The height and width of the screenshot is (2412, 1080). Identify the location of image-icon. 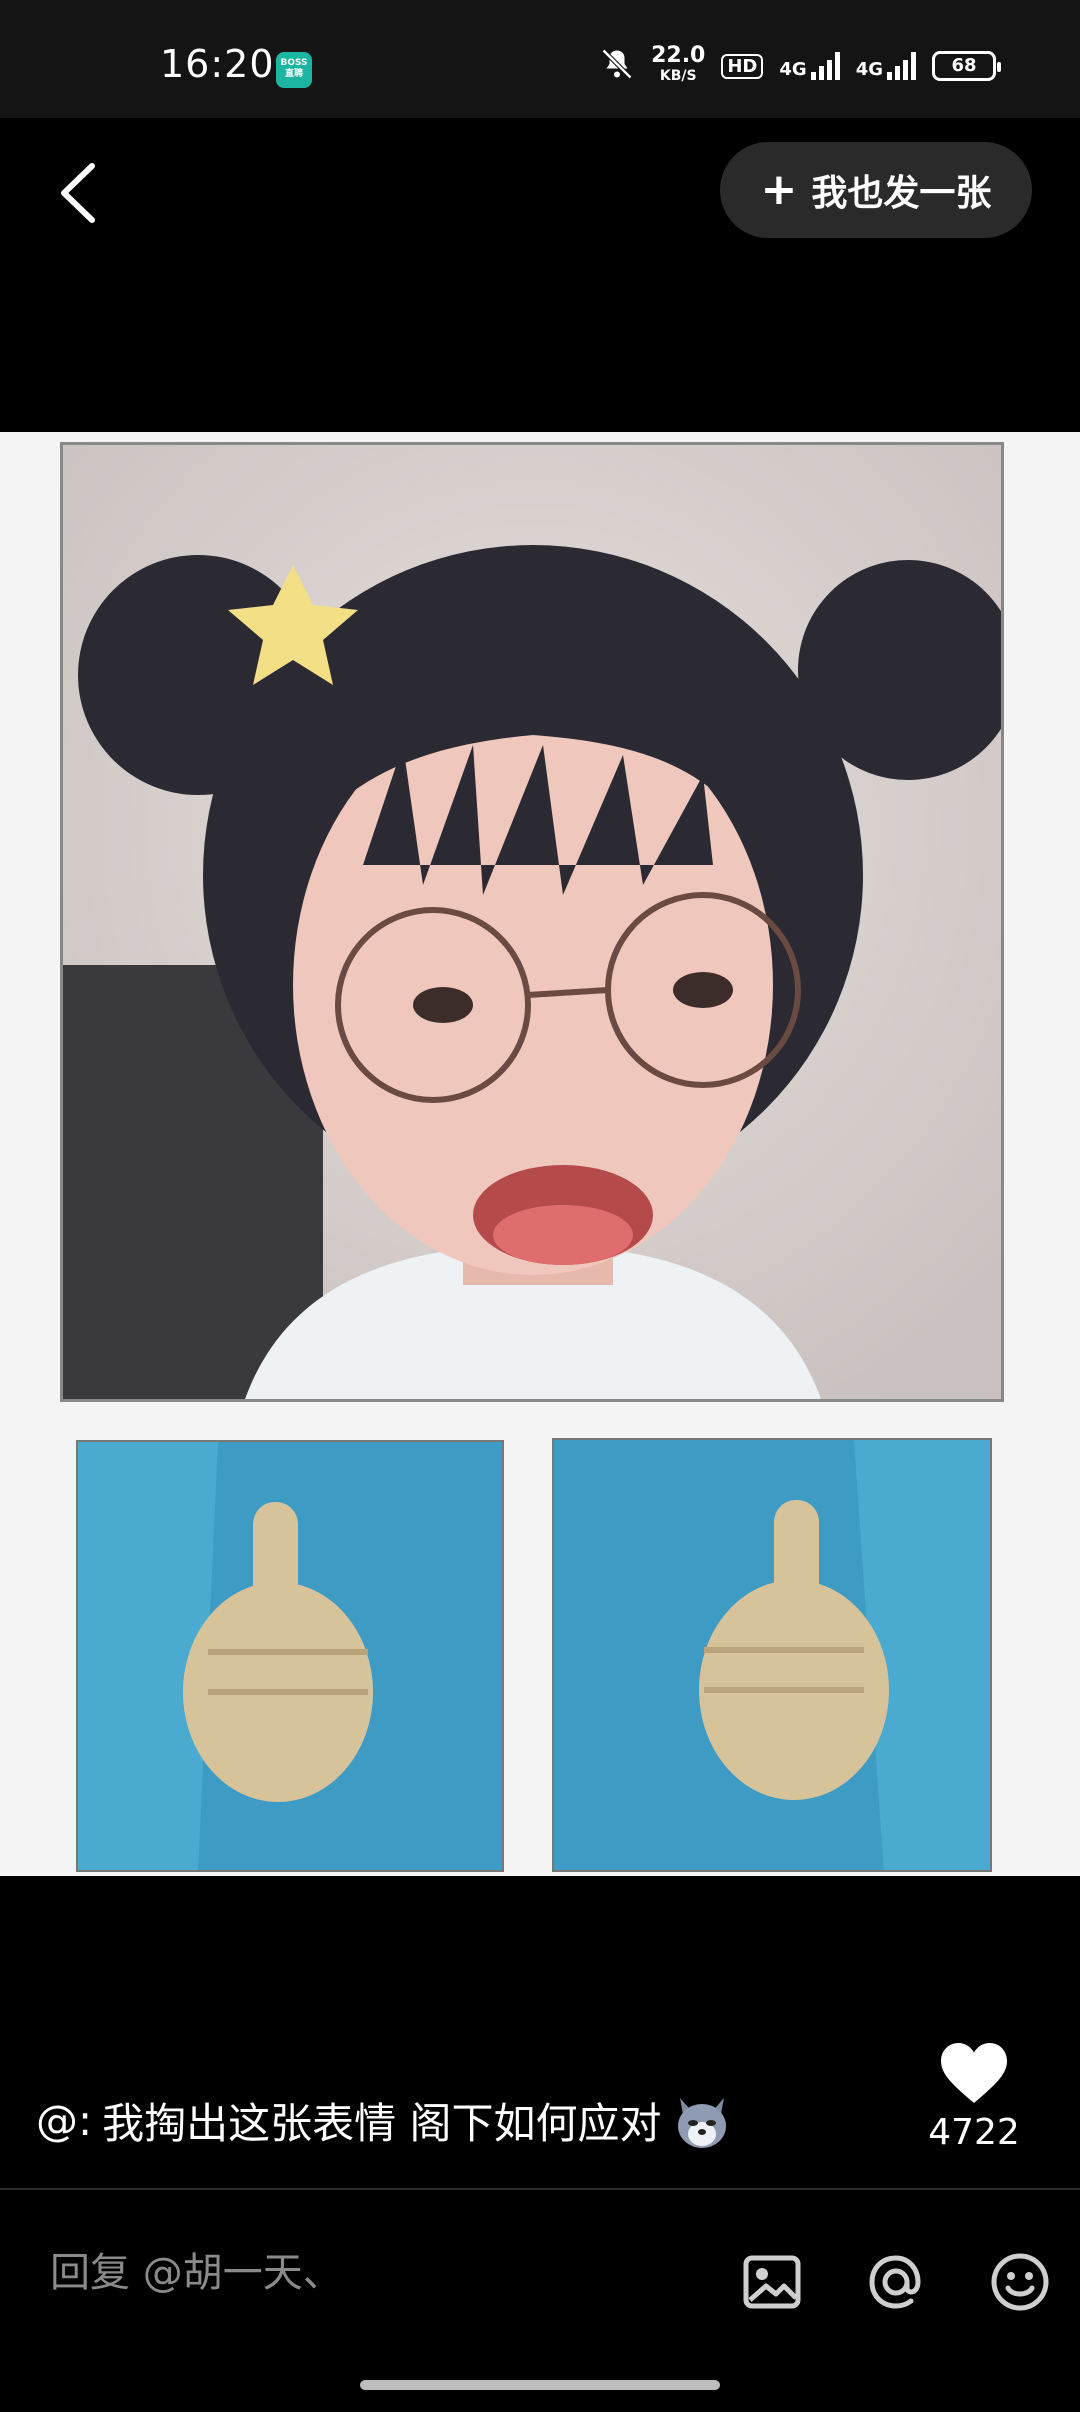
(772, 2282).